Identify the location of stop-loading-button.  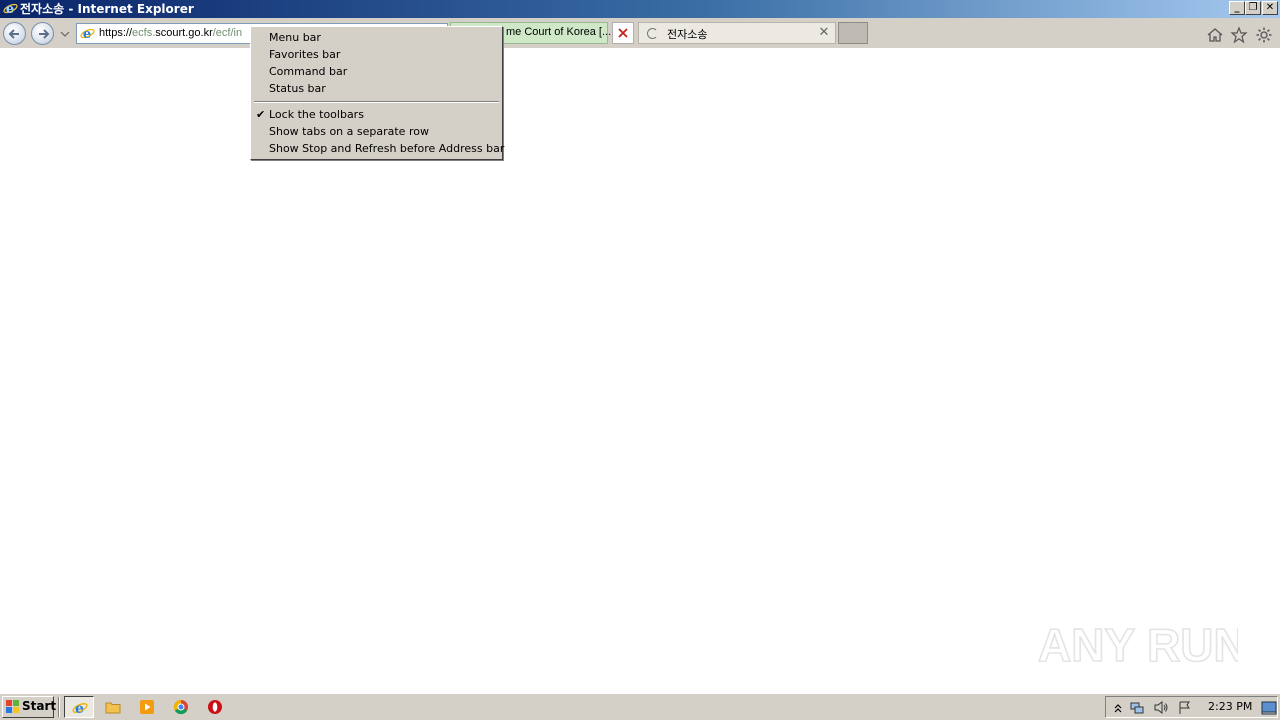
(623, 33).